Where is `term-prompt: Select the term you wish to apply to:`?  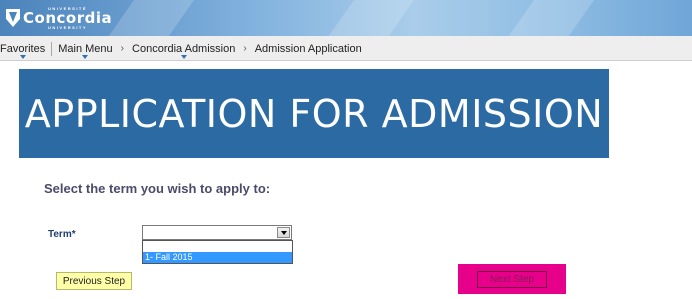
term-prompt: Select the term you wish to apply to: is located at coordinates (157, 188).